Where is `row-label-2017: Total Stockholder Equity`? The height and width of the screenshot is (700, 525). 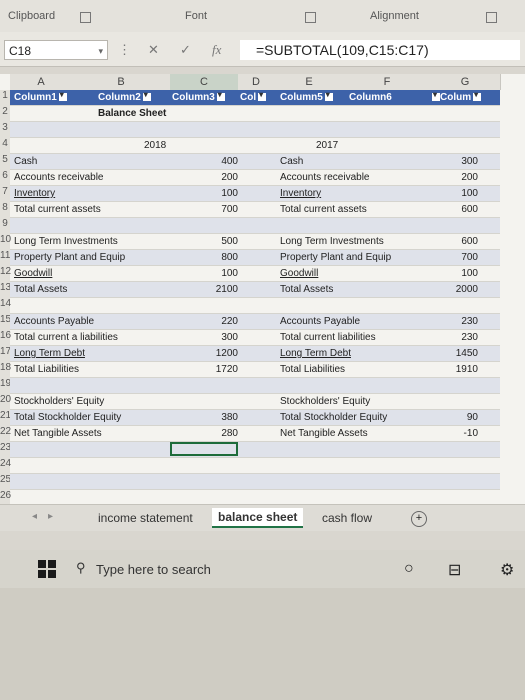 row-label-2017: Total Stockholder Equity is located at coordinates (333, 417).